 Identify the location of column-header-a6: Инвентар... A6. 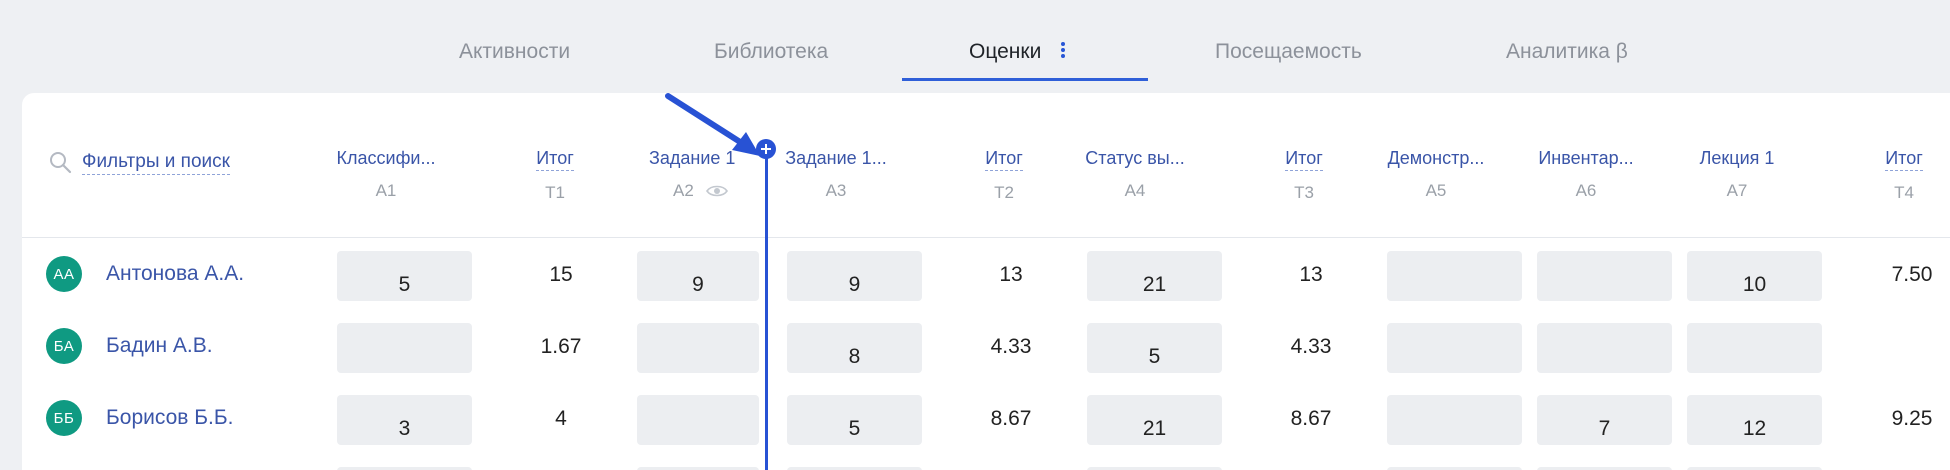
(1586, 174).